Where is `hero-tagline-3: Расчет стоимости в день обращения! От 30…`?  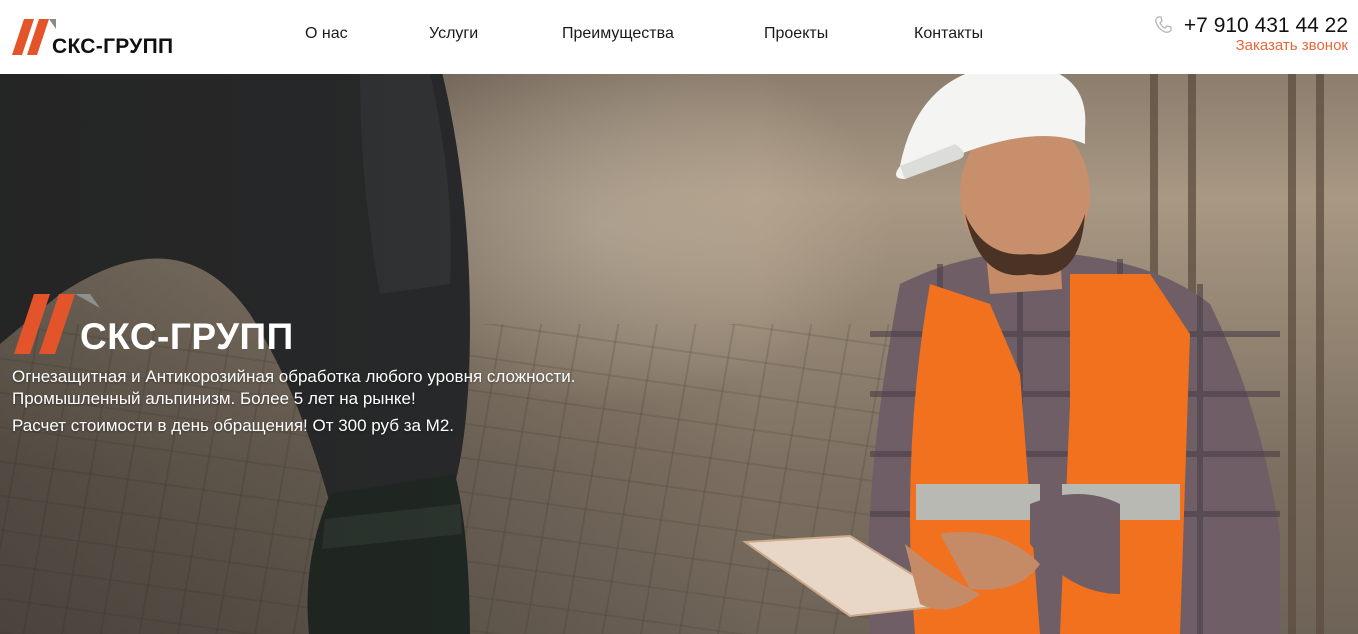
hero-tagline-3: Расчет стоимости в день обращения! От 30… is located at coordinates (233, 425).